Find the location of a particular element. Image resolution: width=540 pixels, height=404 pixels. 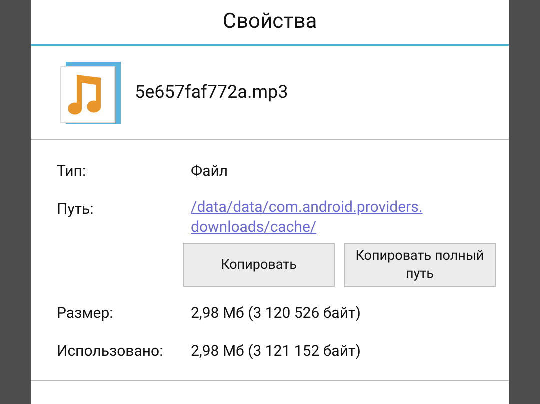

property-label: Использовано: is located at coordinates (110, 352).